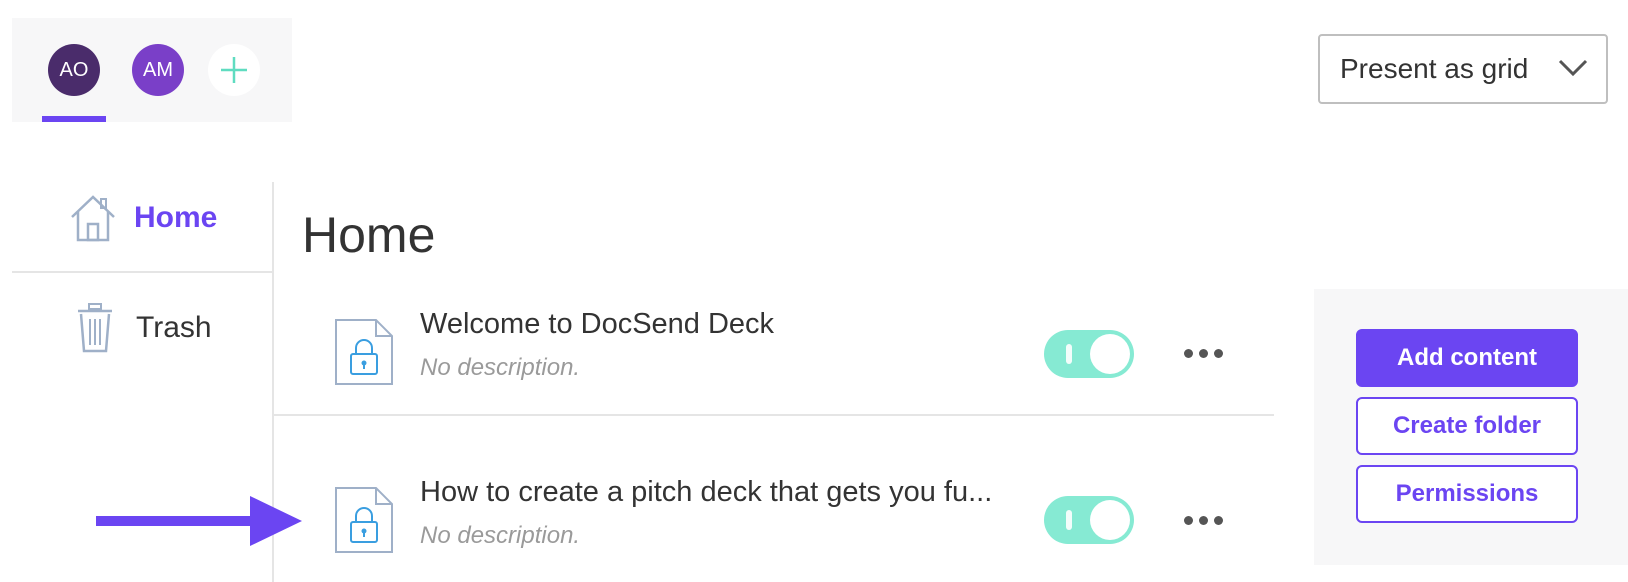 Image resolution: width=1628 pixels, height=582 pixels. I want to click on trash-icon, so click(95, 328).